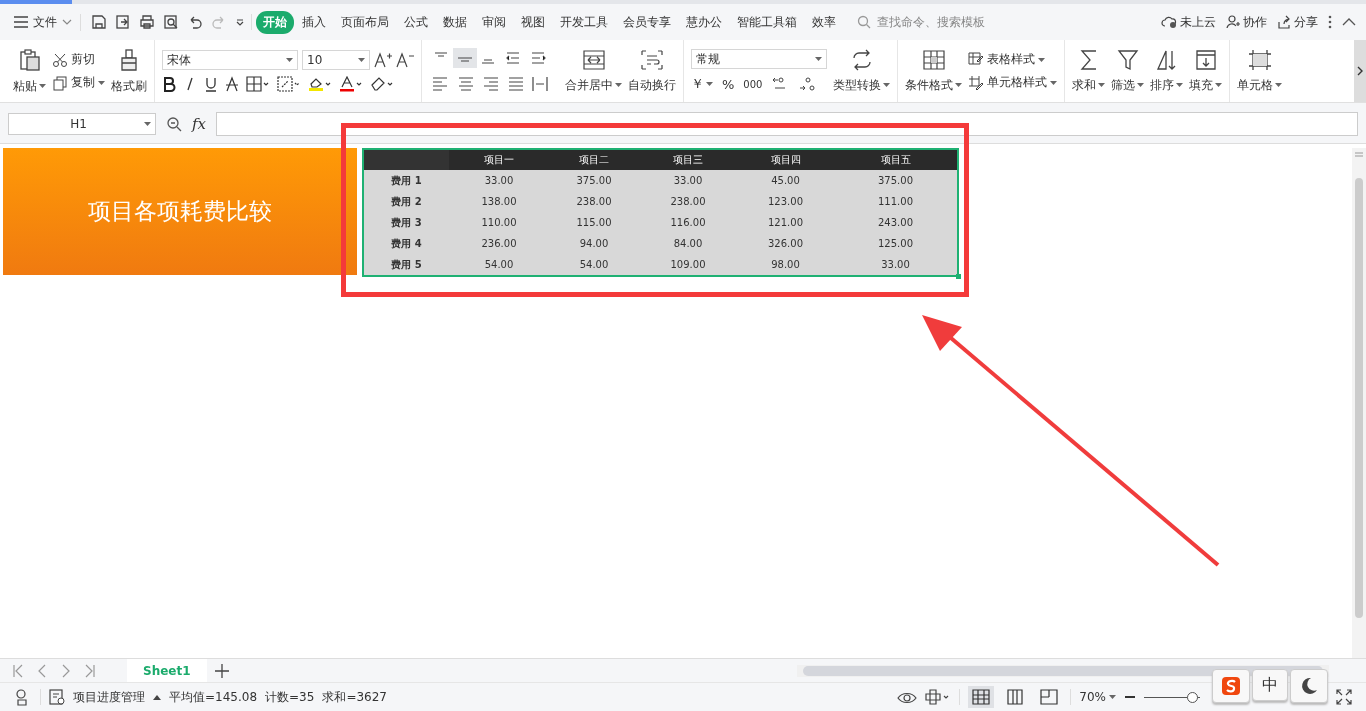 The image size is (1366, 711). What do you see at coordinates (1166, 71) in the screenshot?
I see `sort-button: 排序` at bounding box center [1166, 71].